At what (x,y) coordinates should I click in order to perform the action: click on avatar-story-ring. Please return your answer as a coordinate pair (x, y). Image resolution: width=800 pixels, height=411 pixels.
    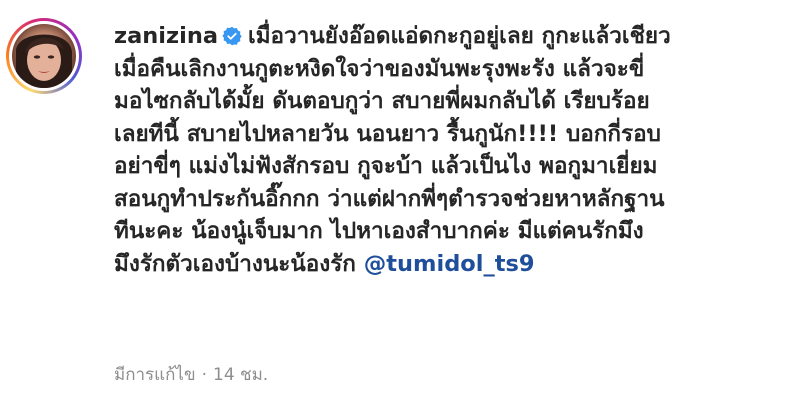
    Looking at the image, I should click on (44, 56).